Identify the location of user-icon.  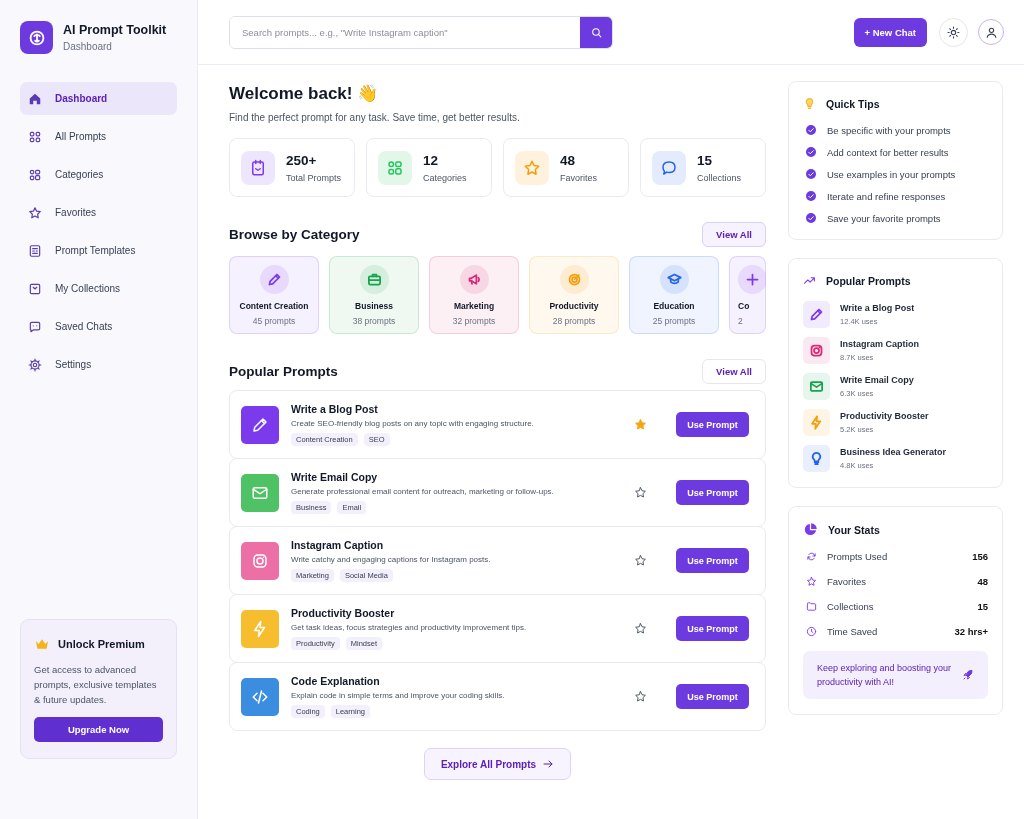
(991, 32).